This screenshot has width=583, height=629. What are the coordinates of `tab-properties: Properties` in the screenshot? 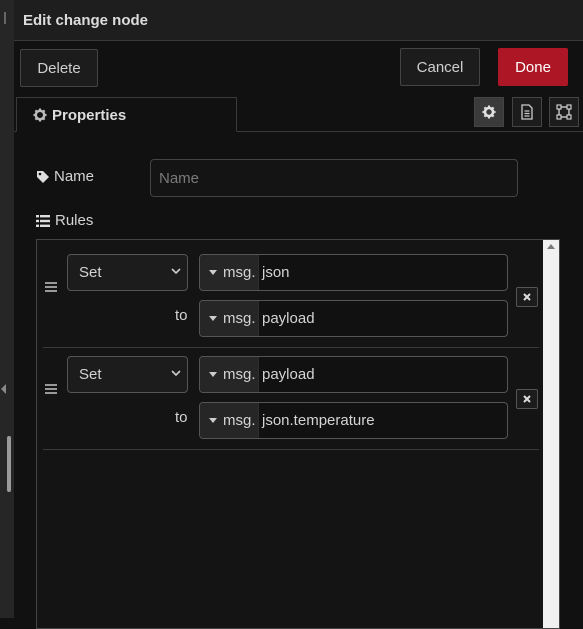 It's located at (126, 114).